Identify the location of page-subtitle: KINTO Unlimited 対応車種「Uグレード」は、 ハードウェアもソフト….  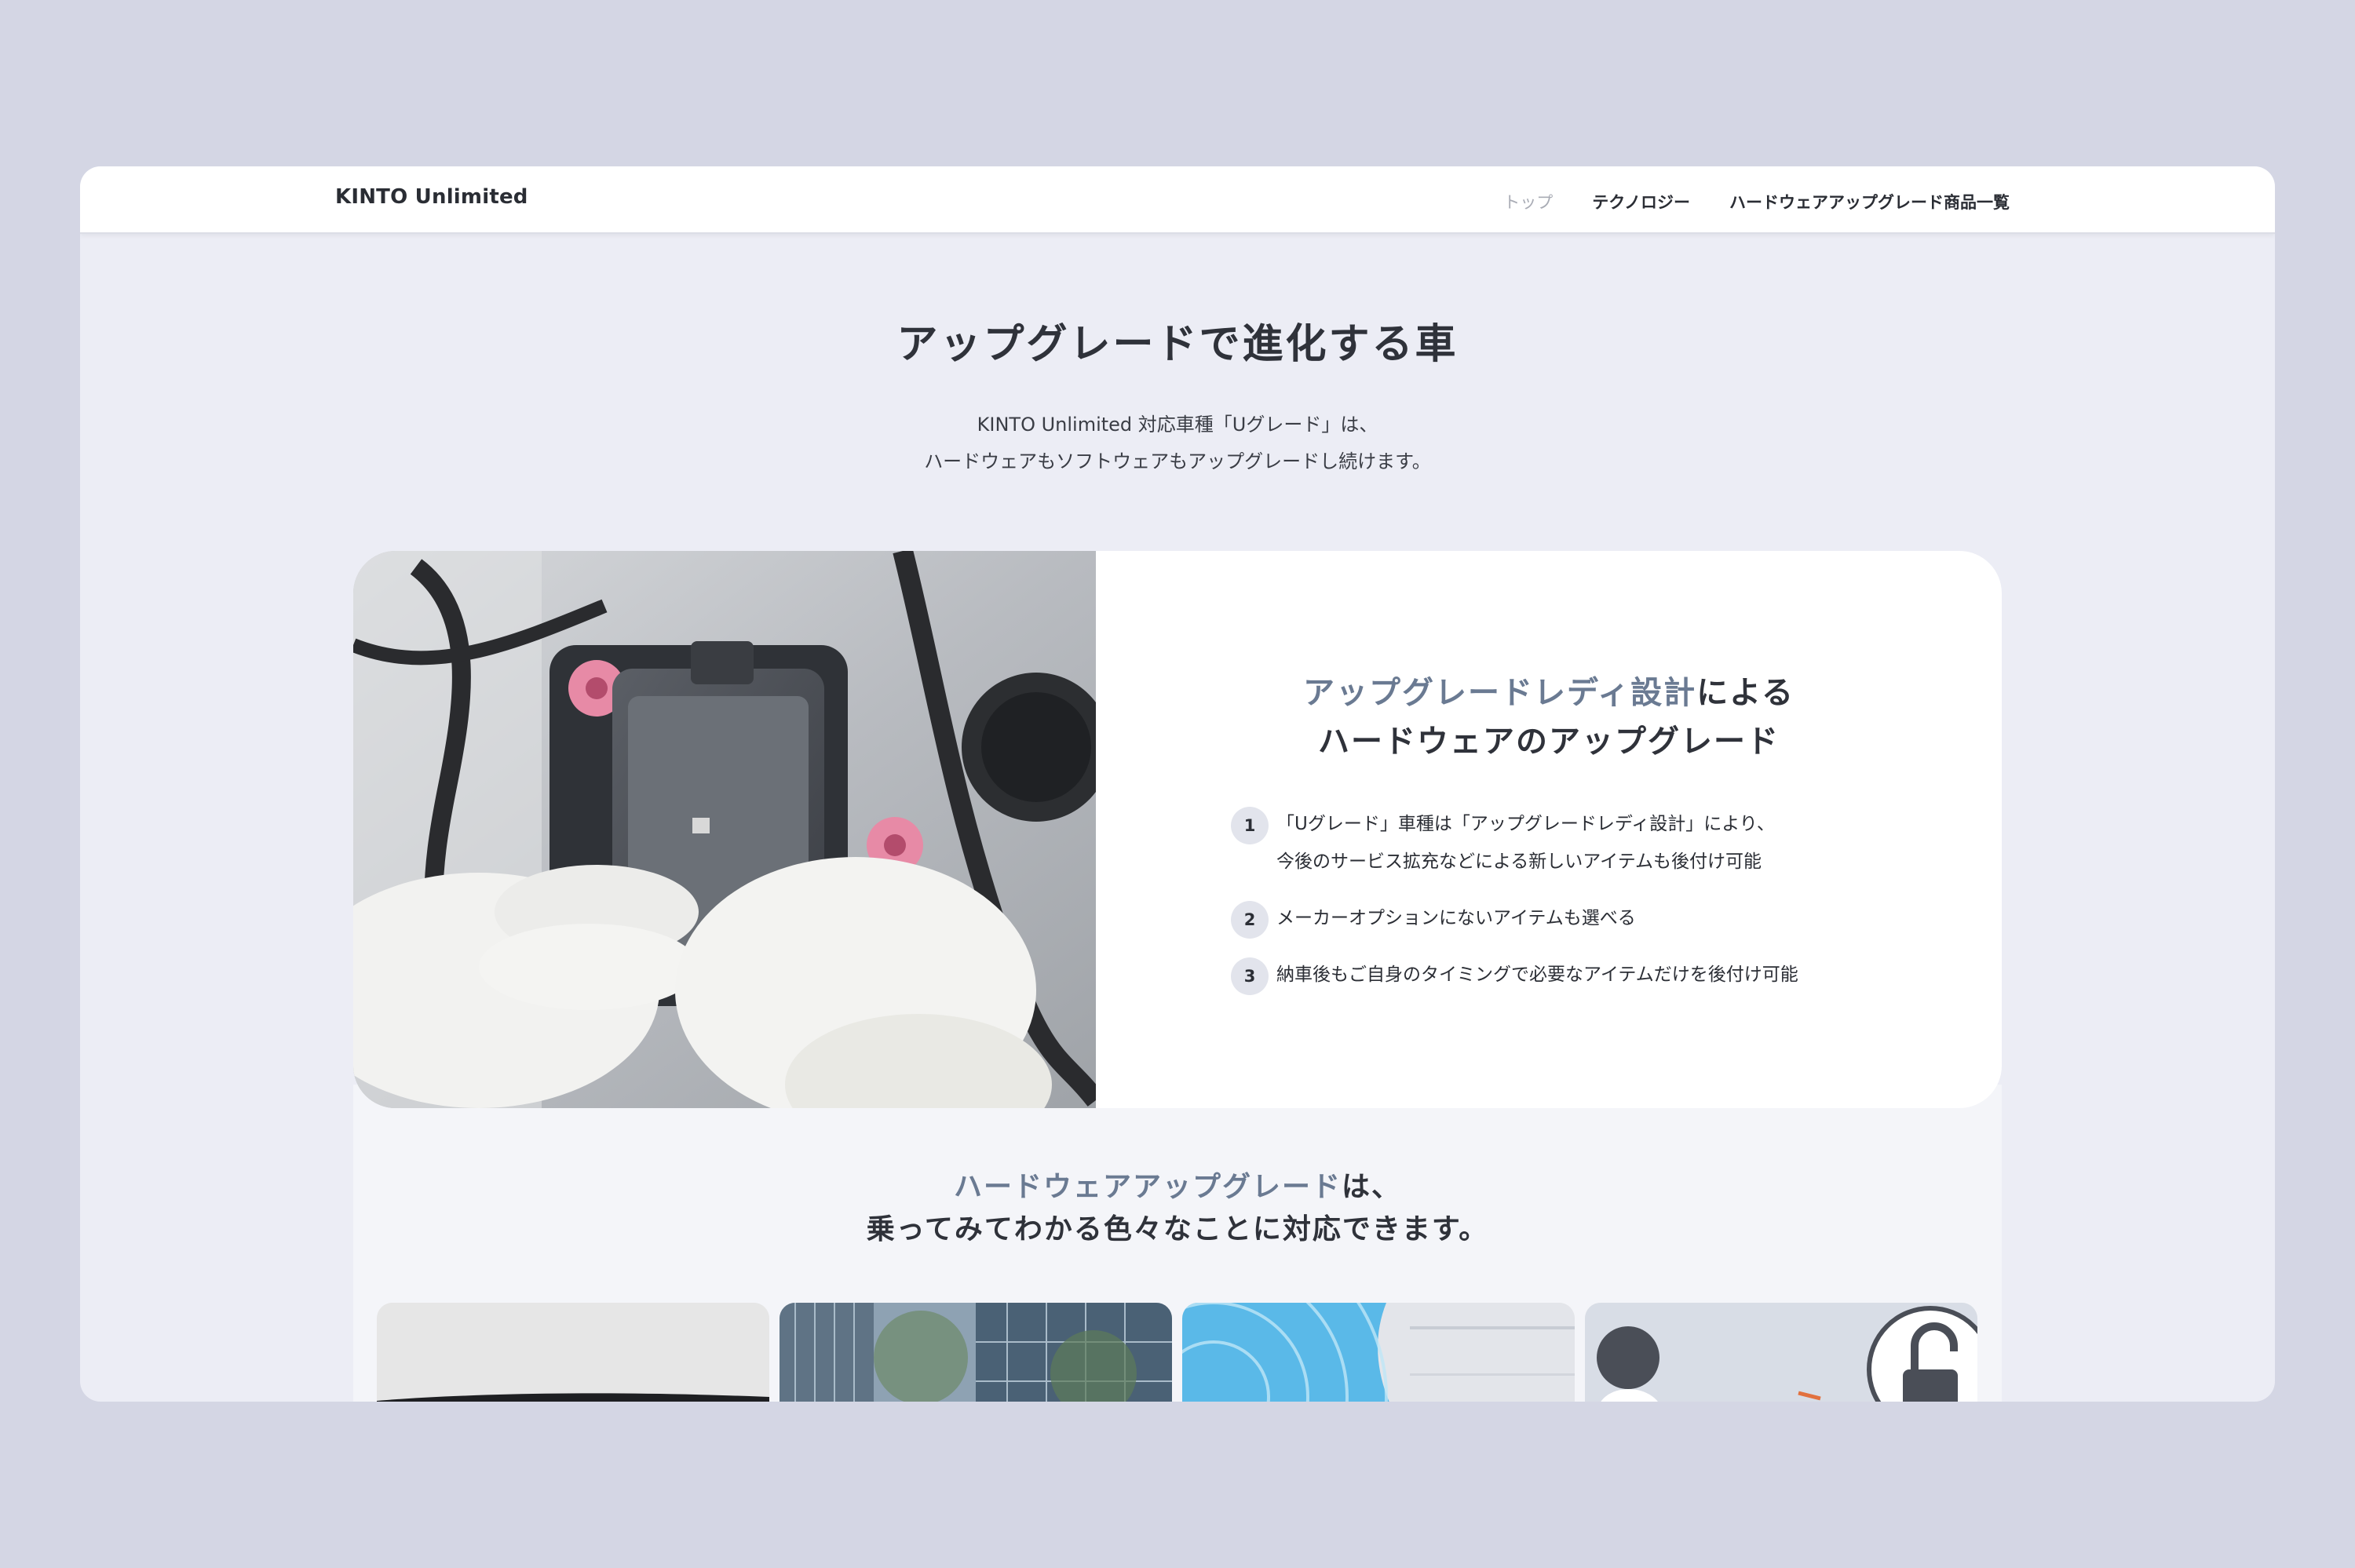
(1177, 443).